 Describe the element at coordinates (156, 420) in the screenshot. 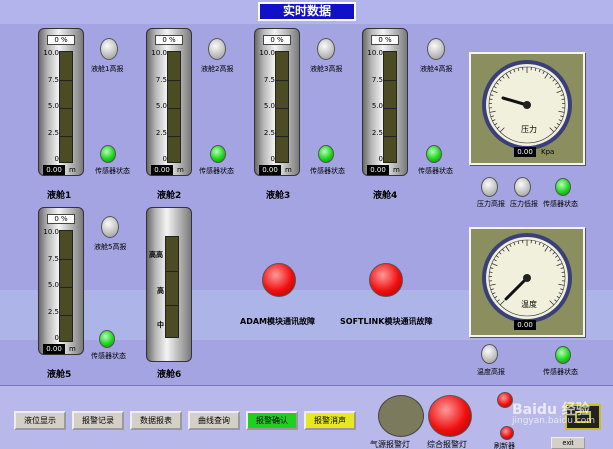

I see `data-report-button: 数据报表` at that location.